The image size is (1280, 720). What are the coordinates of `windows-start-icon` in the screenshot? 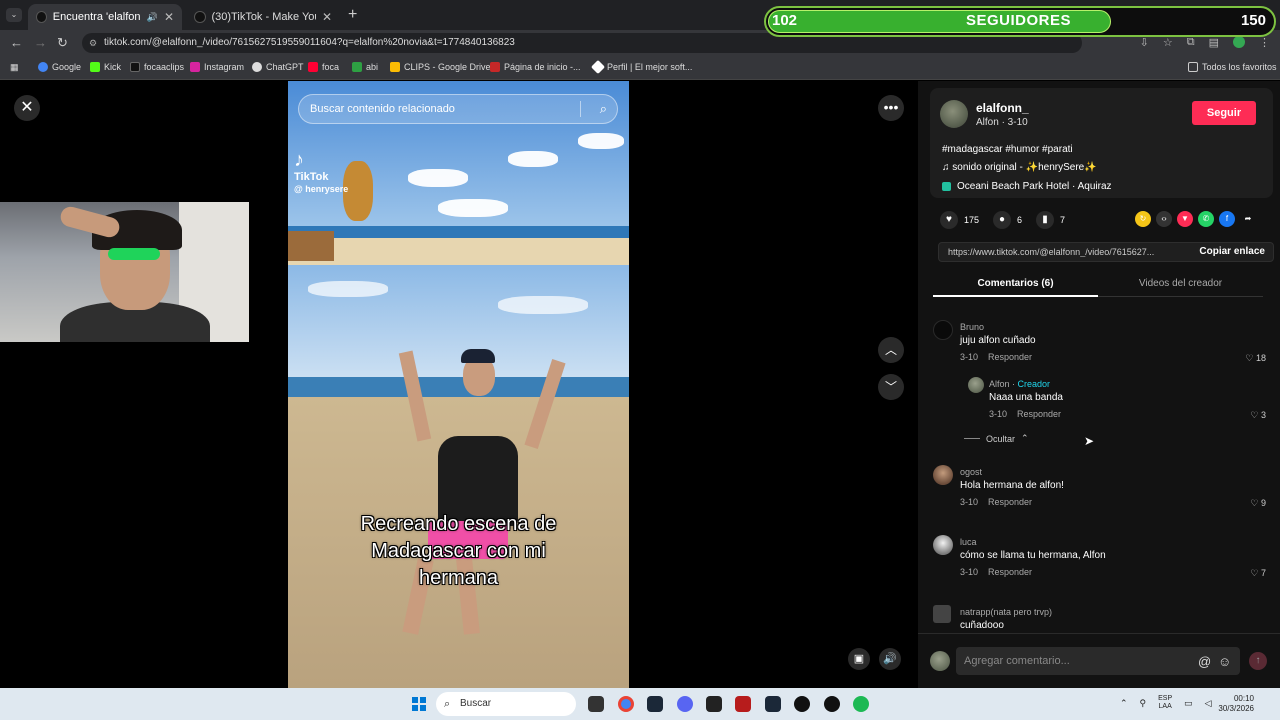 It's located at (419, 704).